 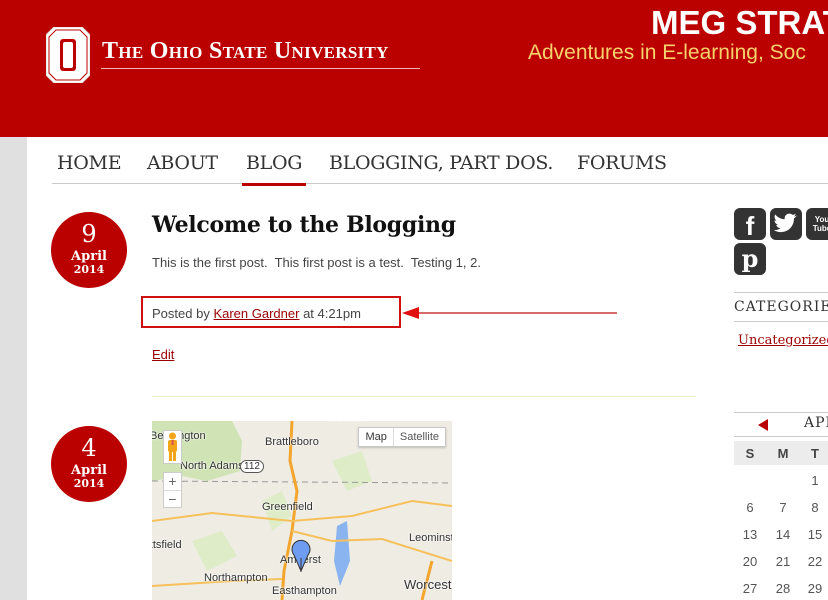 I want to click on date-day: 4, so click(x=89, y=448).